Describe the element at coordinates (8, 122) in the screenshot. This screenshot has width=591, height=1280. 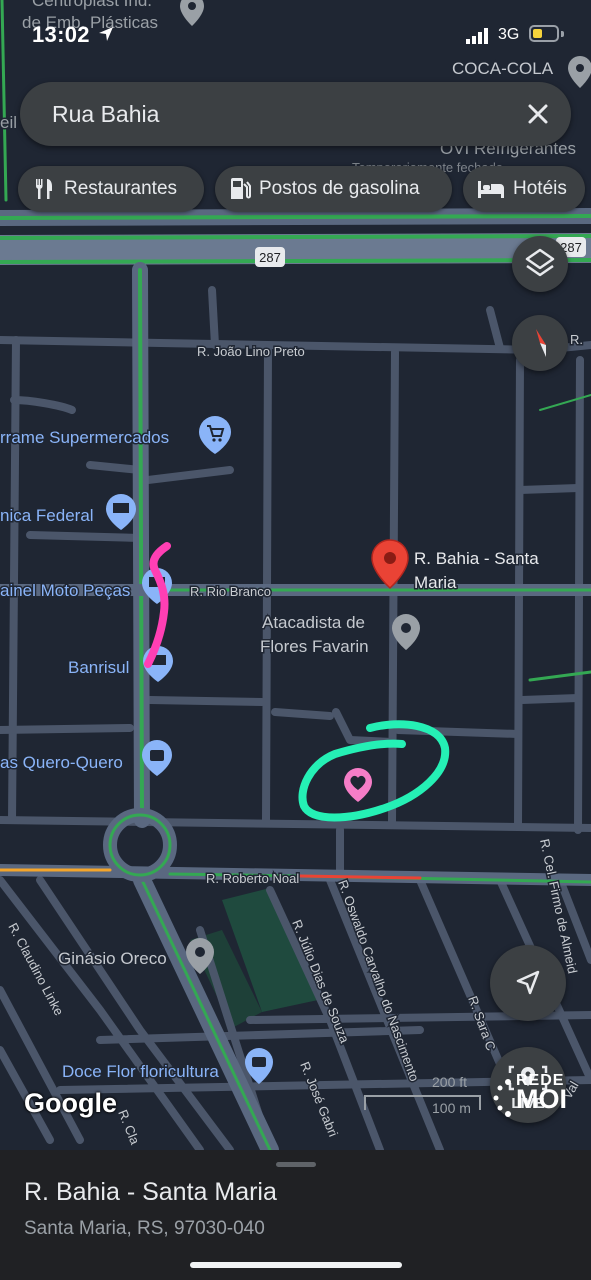
I see `poi-label-left-edge: eil` at that location.